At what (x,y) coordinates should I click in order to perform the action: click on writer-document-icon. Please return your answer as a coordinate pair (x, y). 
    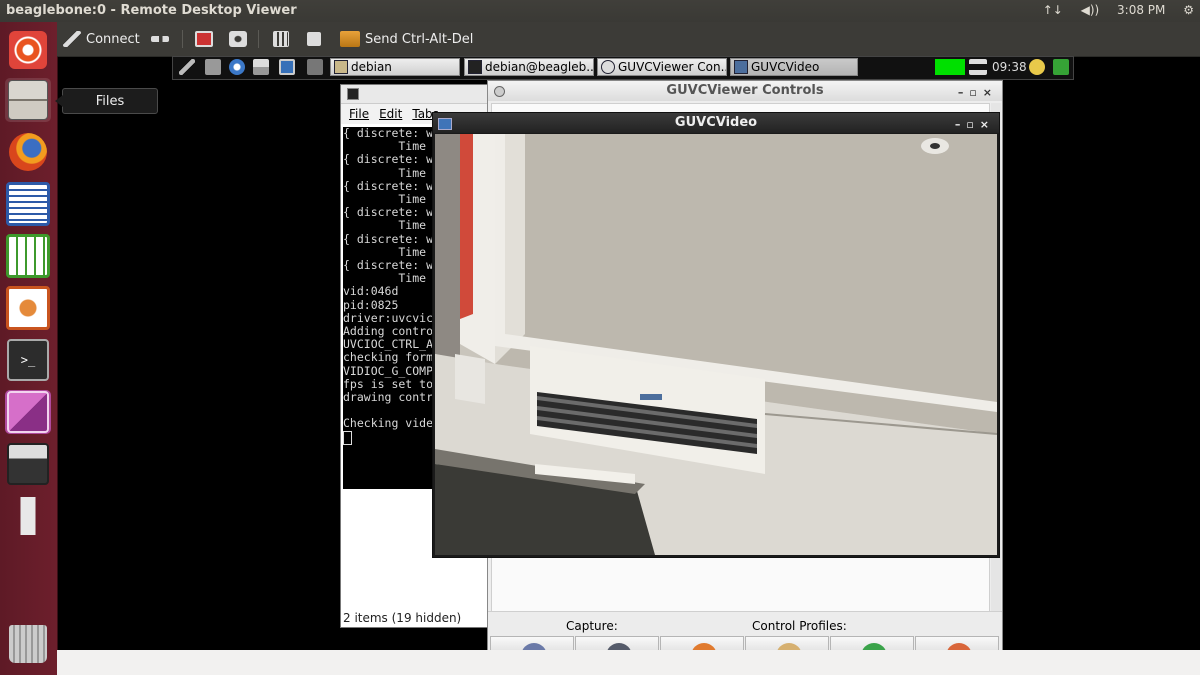
    Looking at the image, I should click on (28, 204).